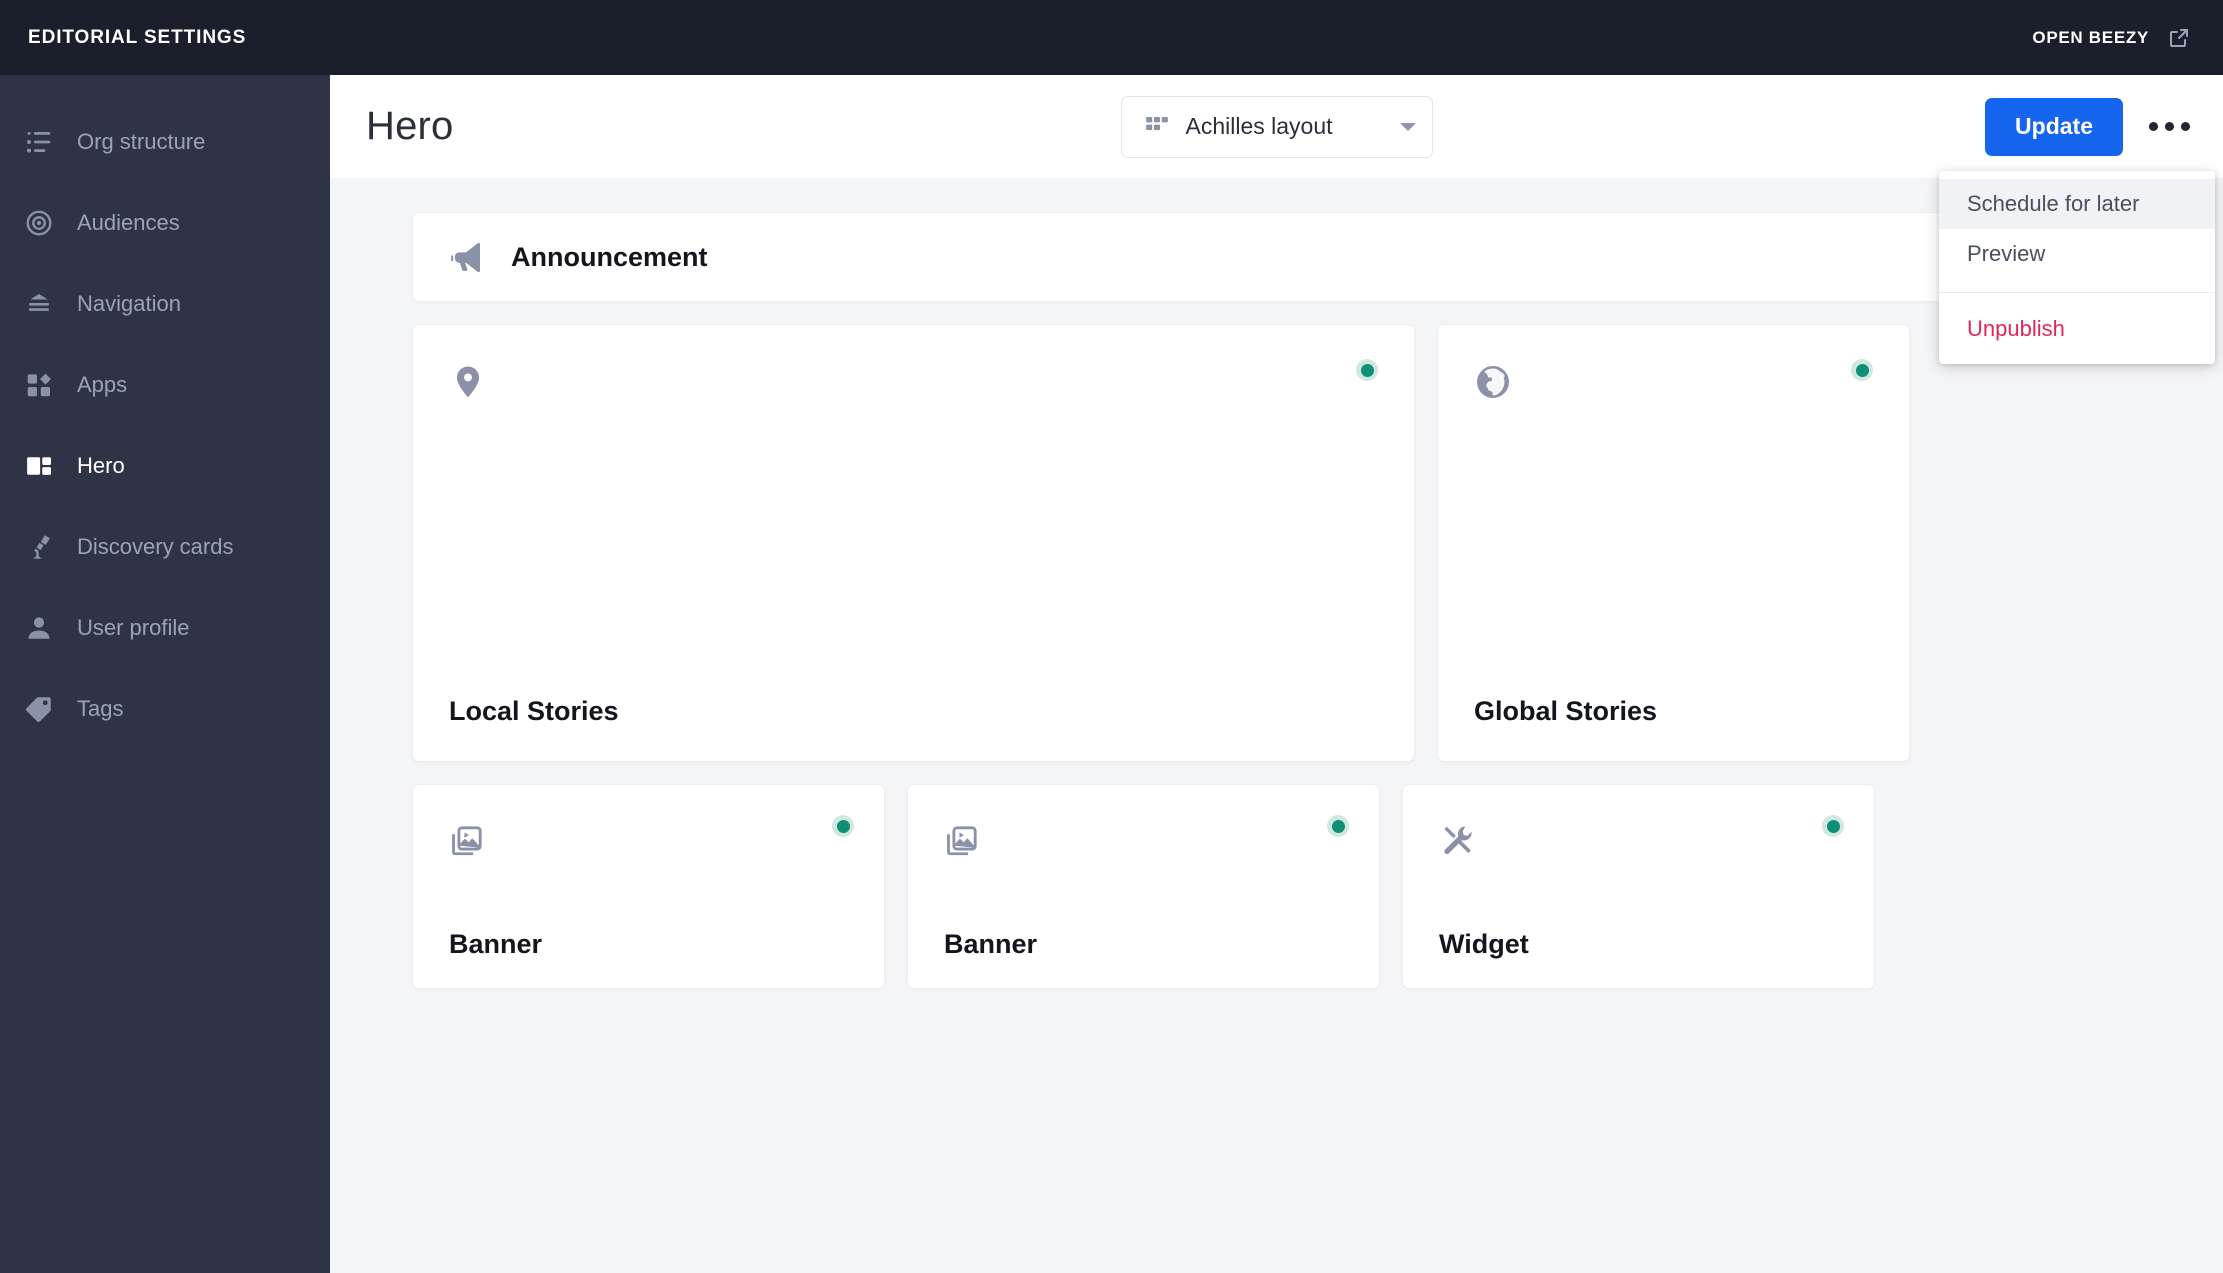  What do you see at coordinates (39, 709) in the screenshot?
I see `tag-icon` at bounding box center [39, 709].